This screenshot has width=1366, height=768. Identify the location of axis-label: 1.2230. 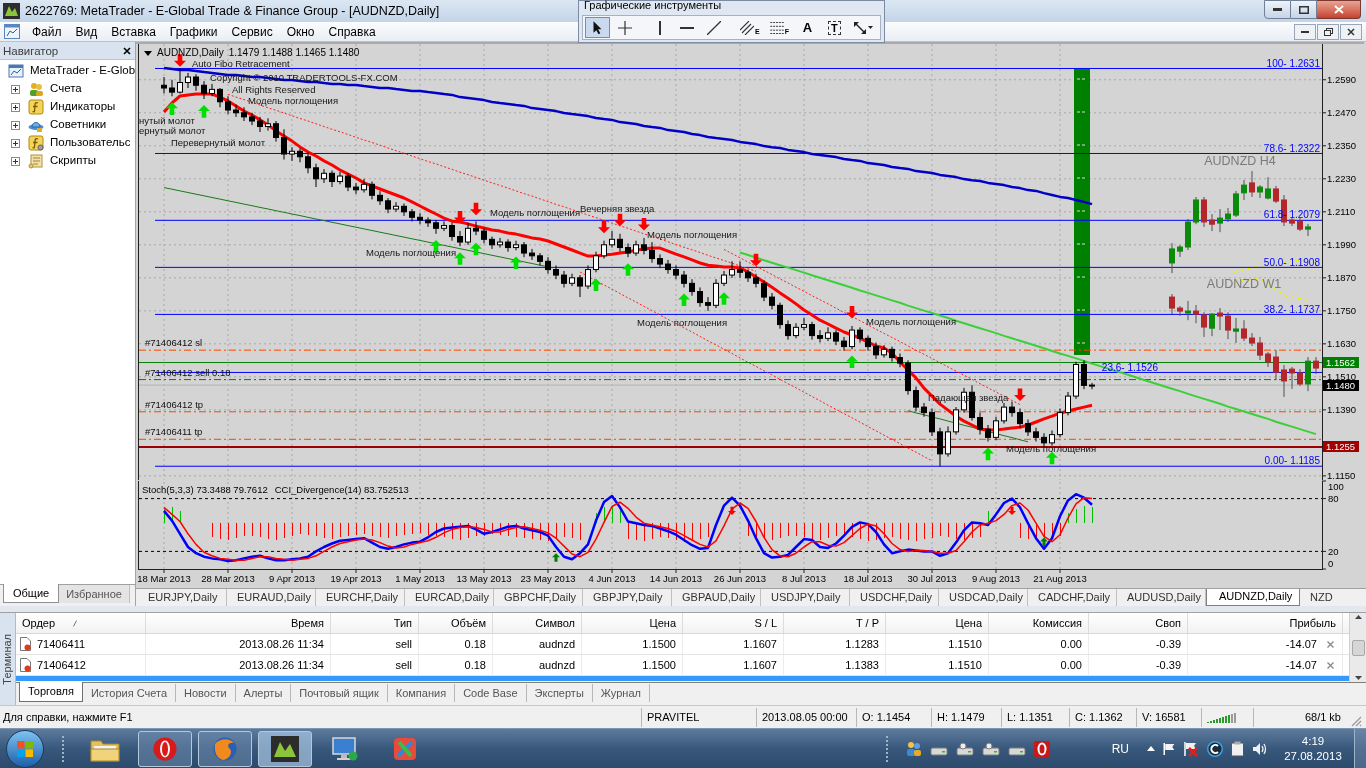
(1342, 179).